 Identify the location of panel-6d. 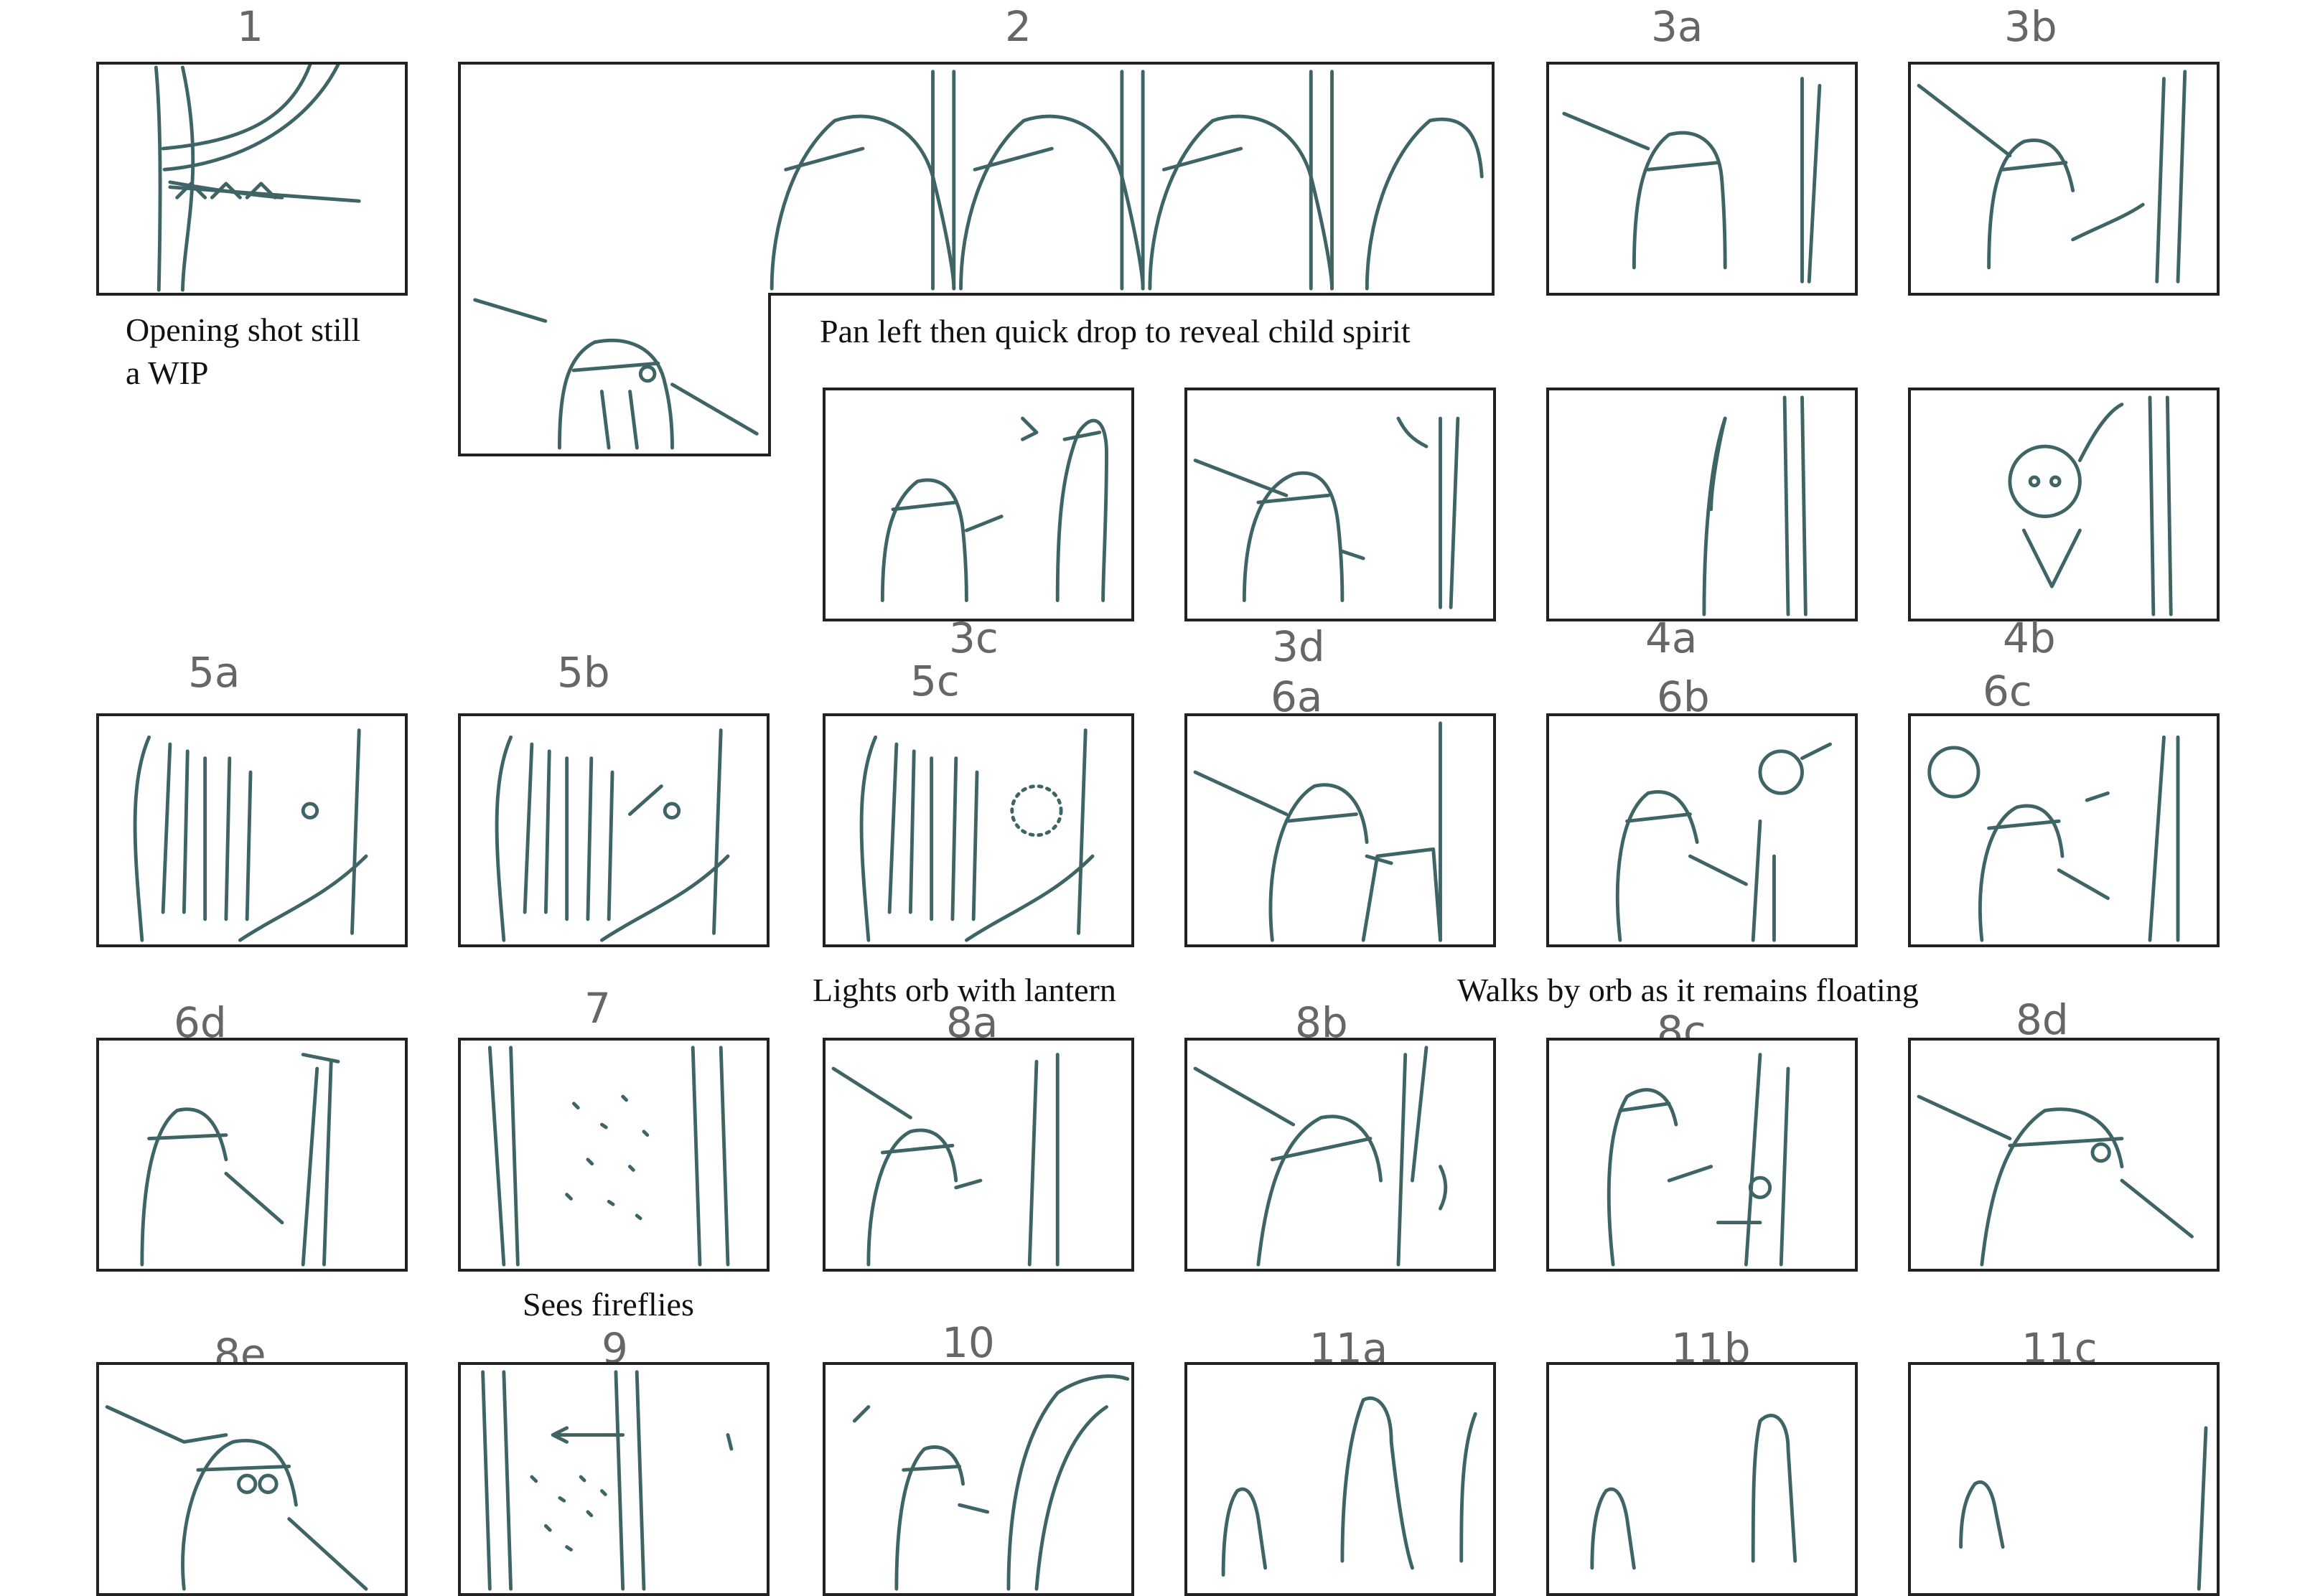
(252, 1155).